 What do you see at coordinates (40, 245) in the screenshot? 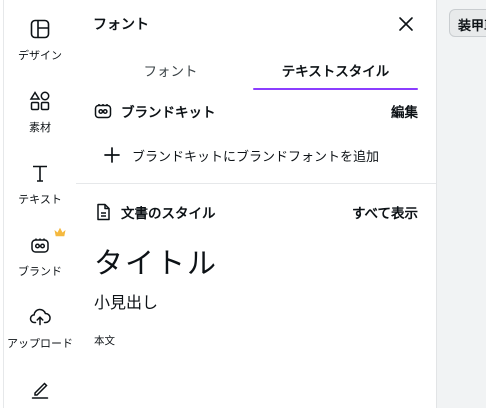
I see `brand-icon` at bounding box center [40, 245].